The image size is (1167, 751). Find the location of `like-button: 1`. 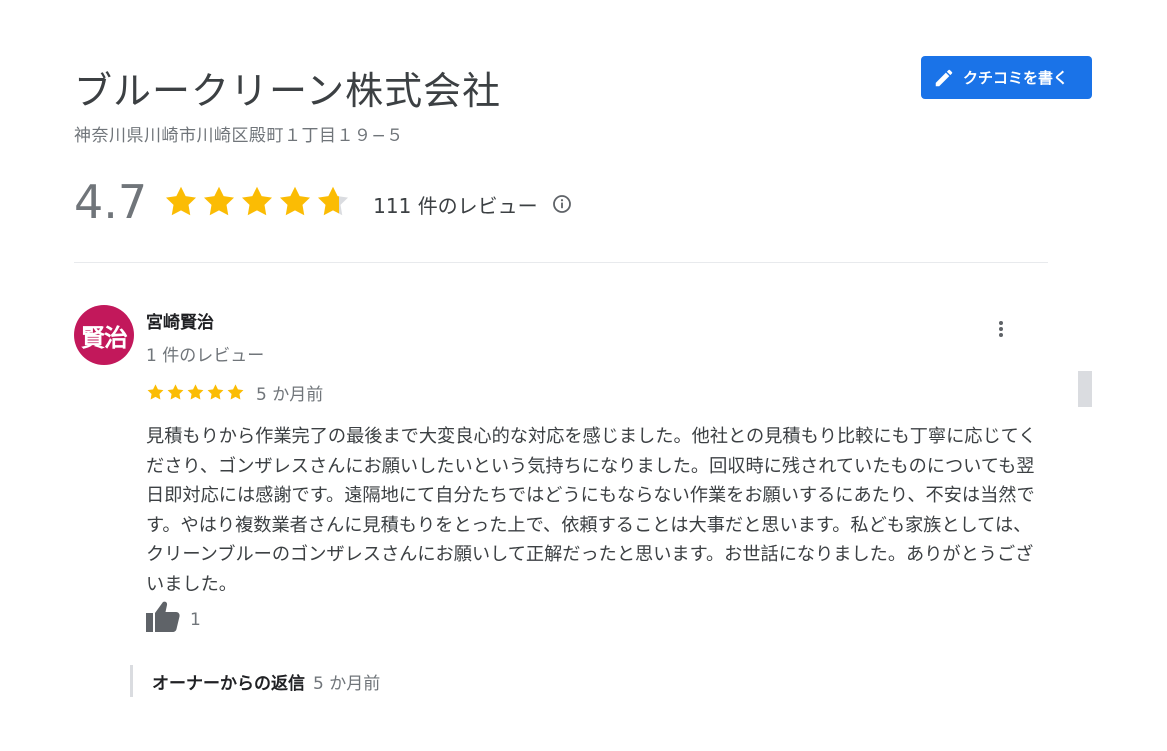

like-button: 1 is located at coordinates (173, 618).